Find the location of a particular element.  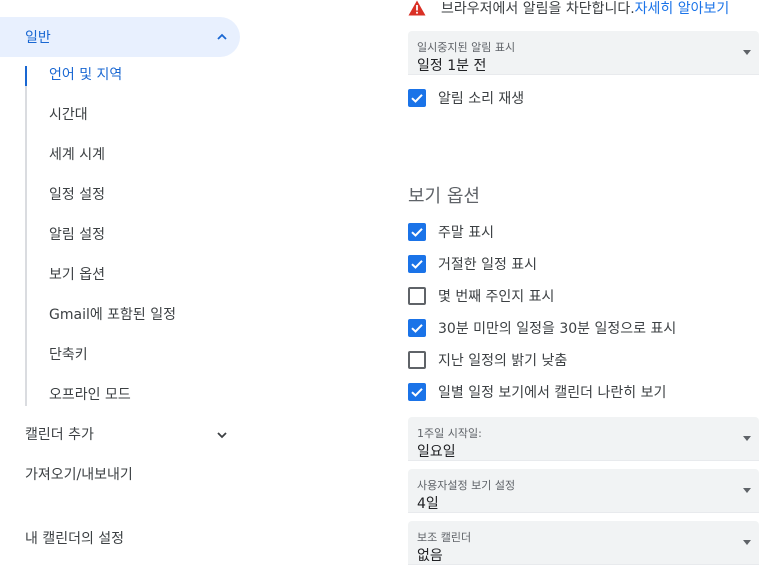

week-start-select: 1주일 시작일: 일요일 is located at coordinates (583, 439).